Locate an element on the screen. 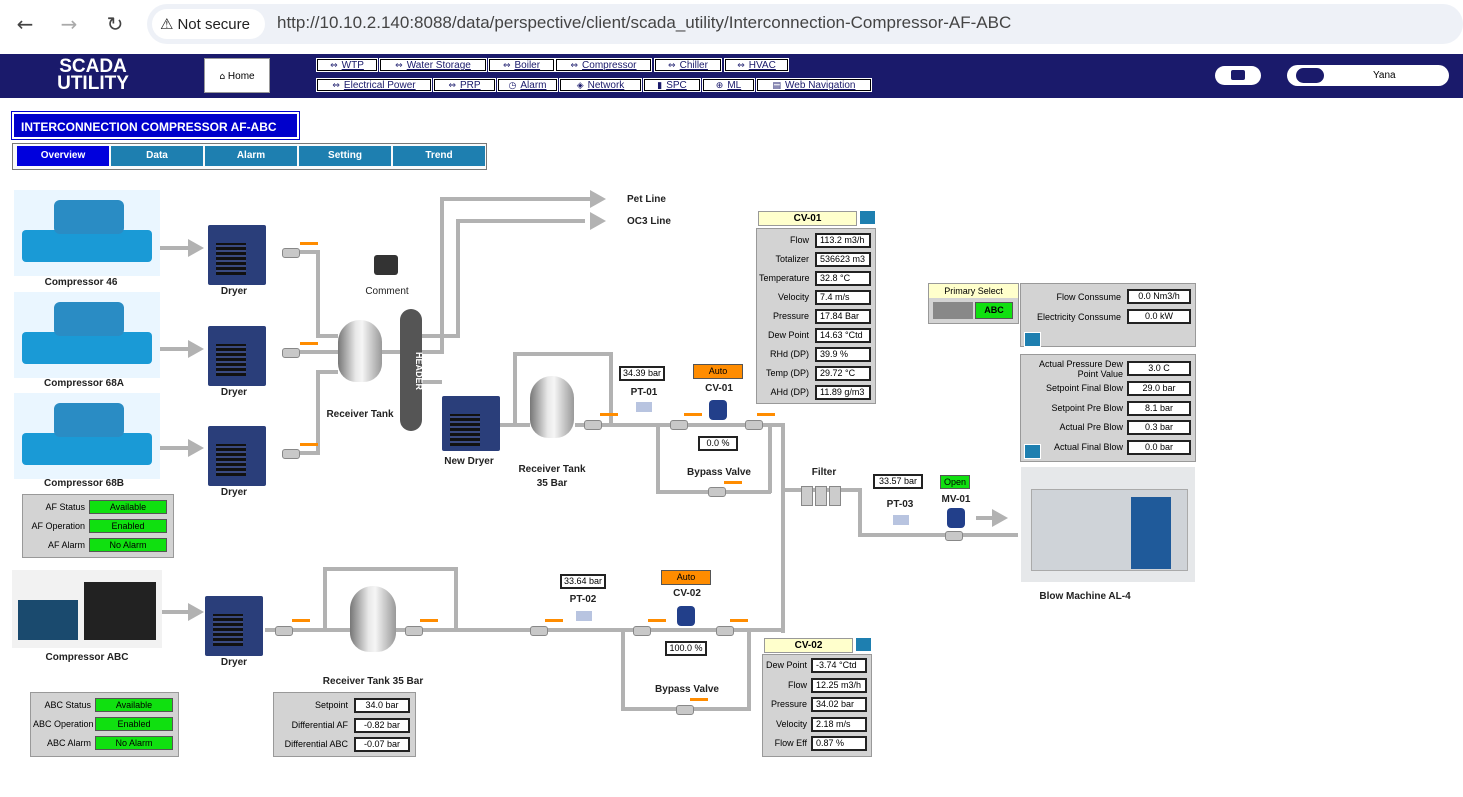  cv02-row-label: Flow is located at coordinates (797, 684).